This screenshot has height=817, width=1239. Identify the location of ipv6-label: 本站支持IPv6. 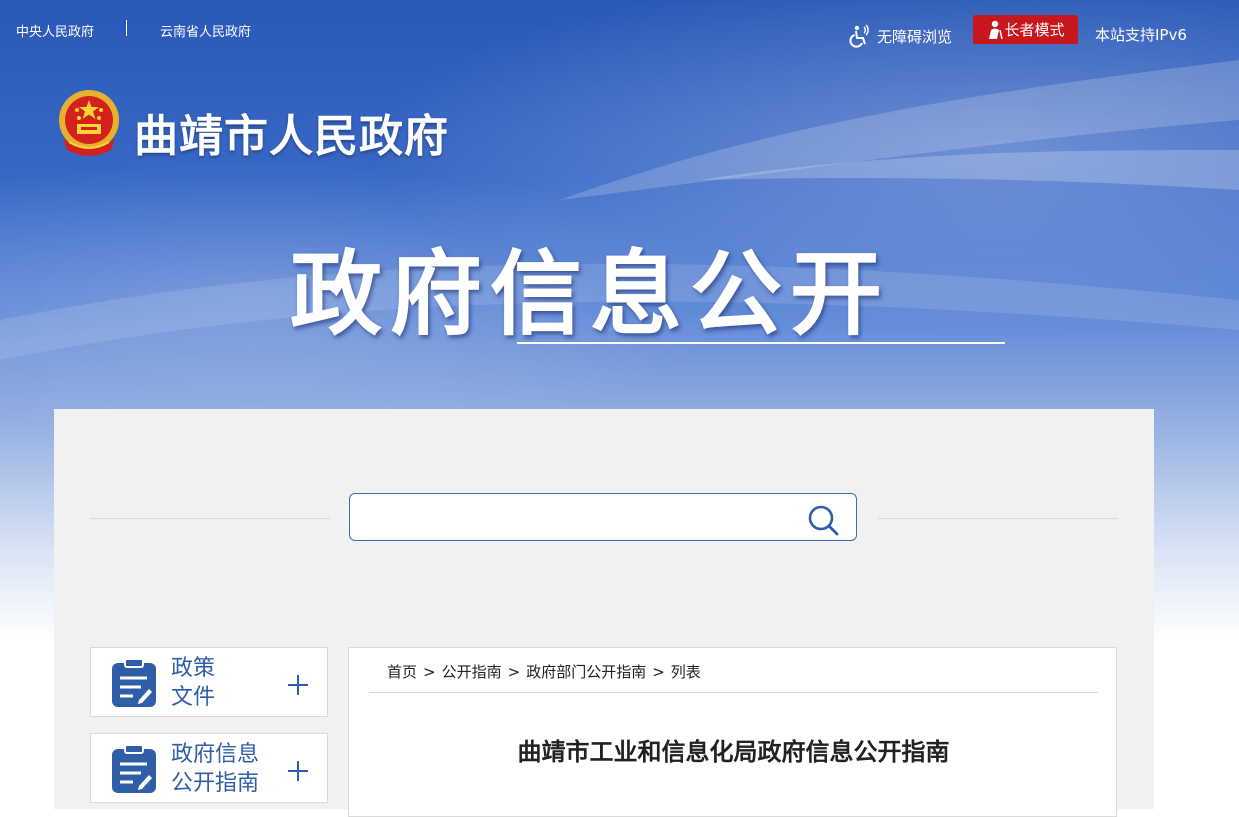
(1141, 35).